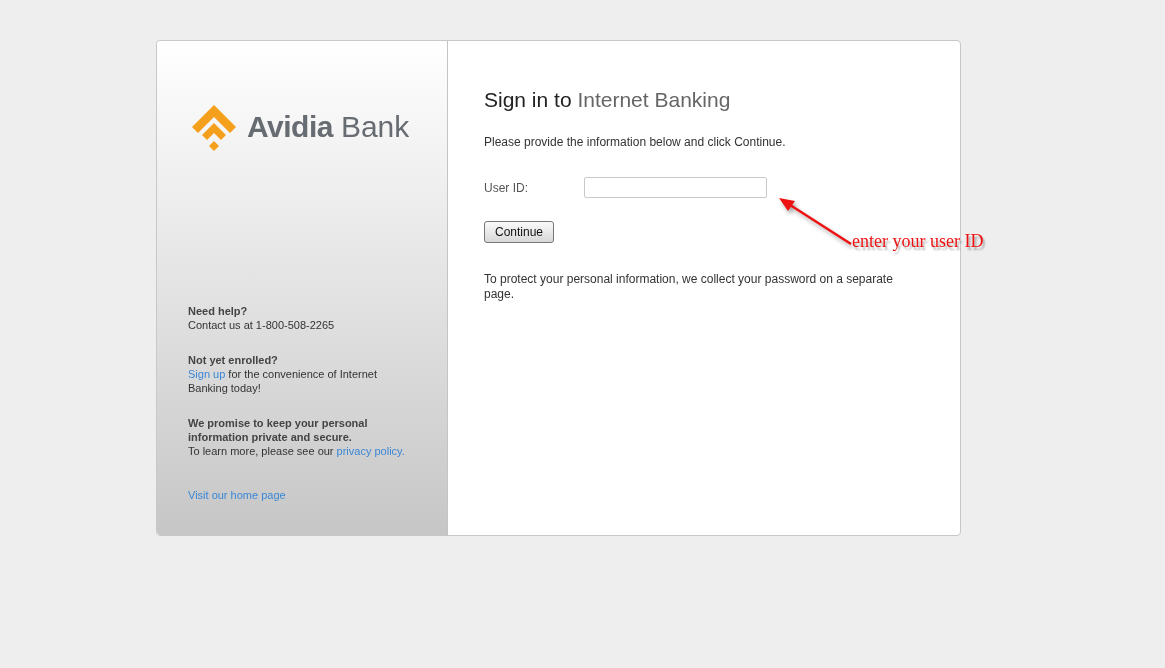 The width and height of the screenshot is (1165, 668). Describe the element at coordinates (207, 374) in the screenshot. I see `text-link: Sign up` at that location.